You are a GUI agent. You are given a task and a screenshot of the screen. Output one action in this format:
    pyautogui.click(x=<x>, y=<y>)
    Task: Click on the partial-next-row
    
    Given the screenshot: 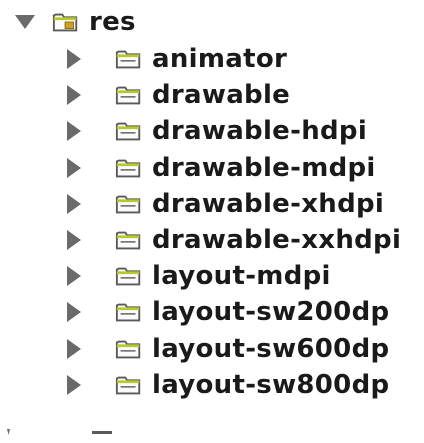 What is the action you would take?
    pyautogui.click(x=212, y=430)
    